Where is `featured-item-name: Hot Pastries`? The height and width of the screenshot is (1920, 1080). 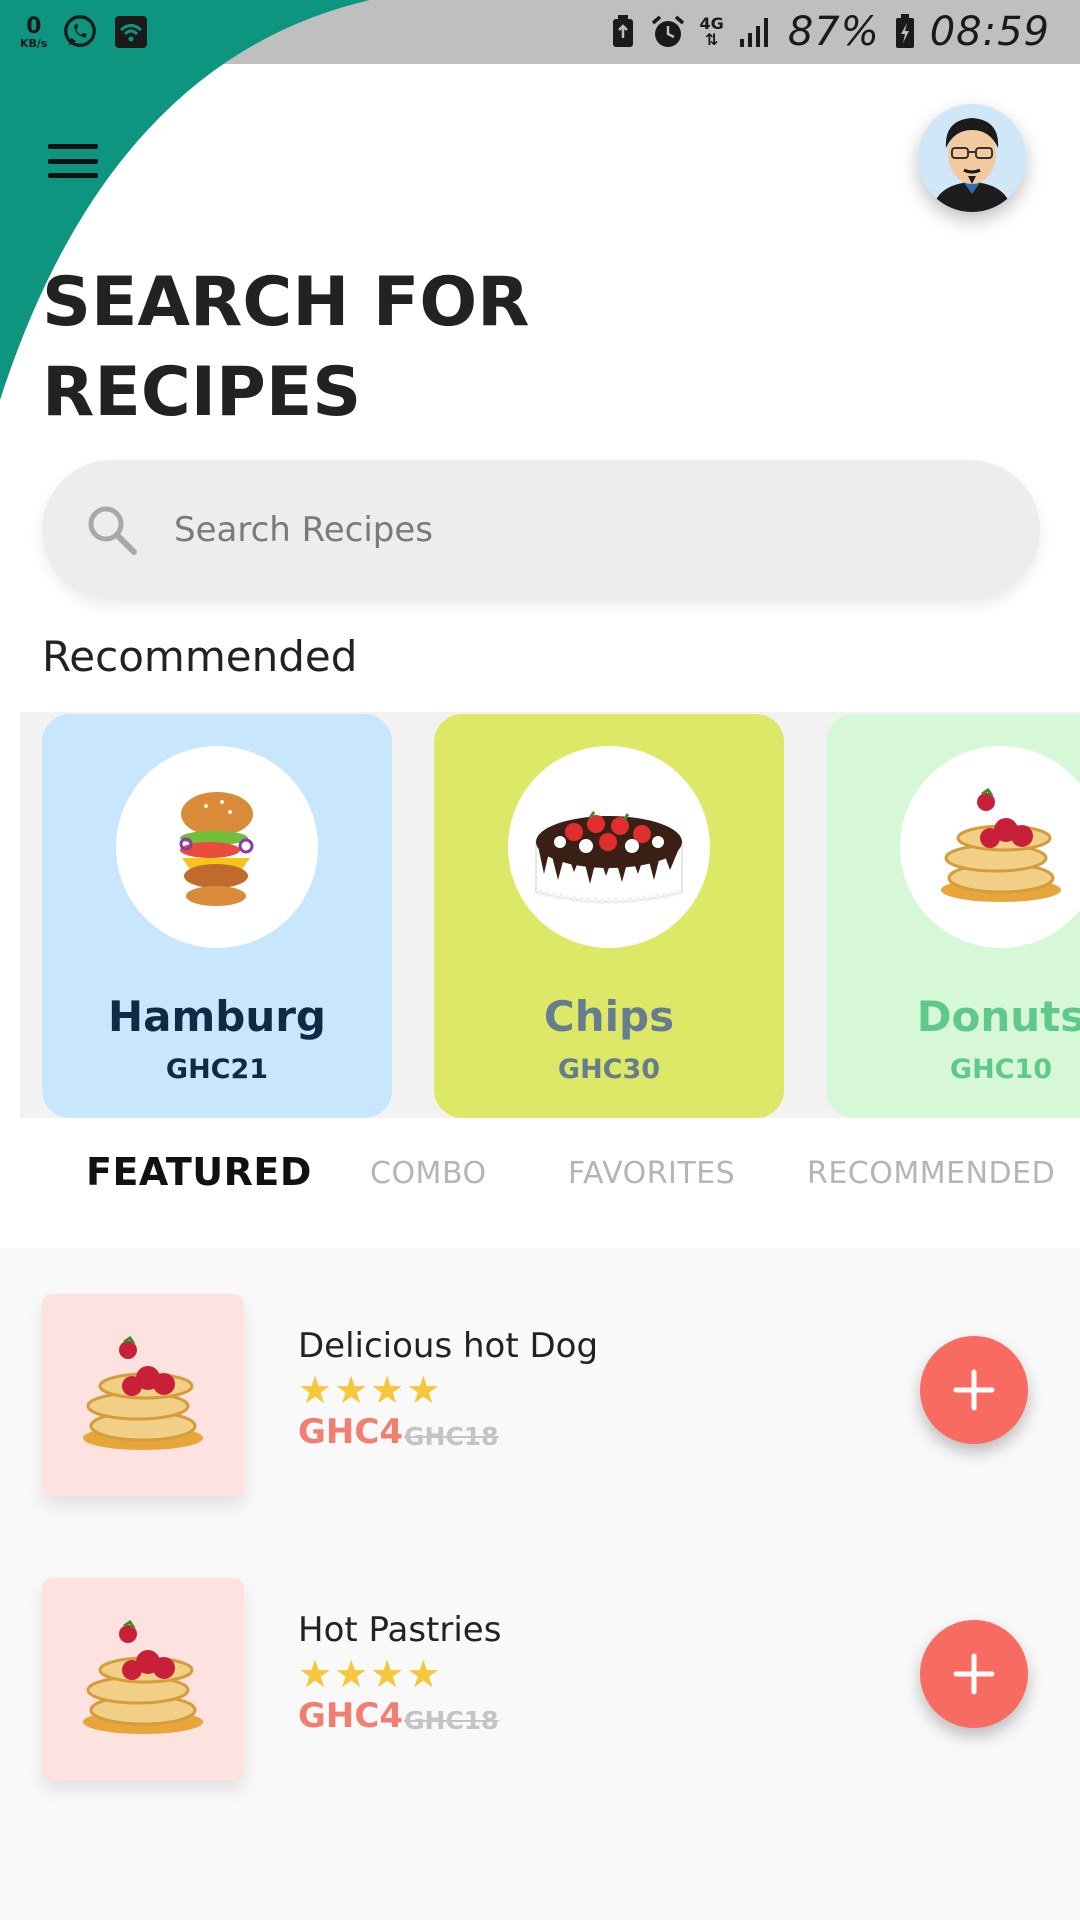 featured-item-name: Hot Pastries is located at coordinates (400, 1630).